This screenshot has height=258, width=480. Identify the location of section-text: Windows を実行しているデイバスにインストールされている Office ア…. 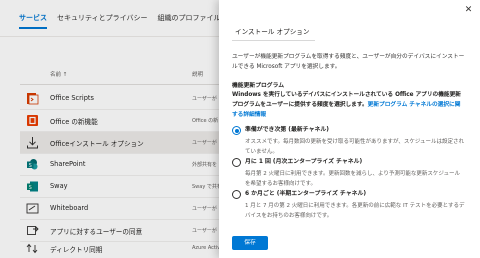
(349, 105).